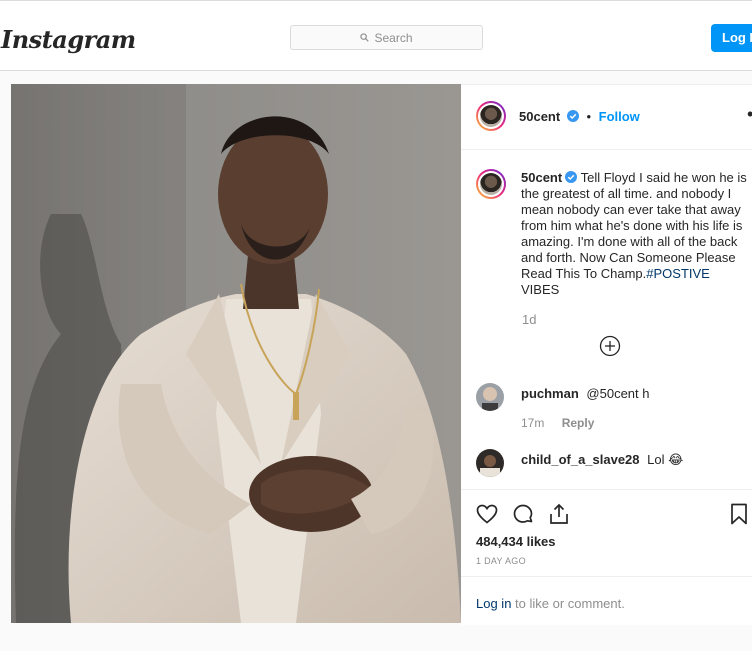  I want to click on caption-tail: VIBES, so click(540, 289).